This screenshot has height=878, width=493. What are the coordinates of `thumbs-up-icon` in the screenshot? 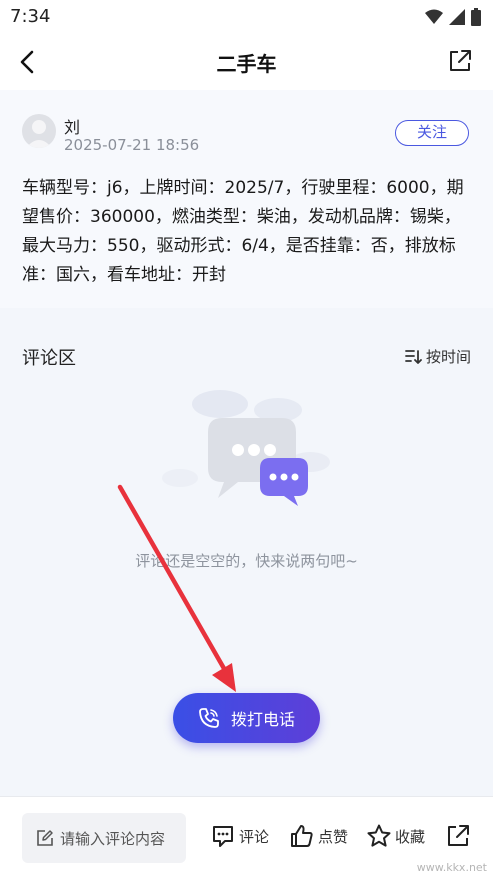 It's located at (302, 836).